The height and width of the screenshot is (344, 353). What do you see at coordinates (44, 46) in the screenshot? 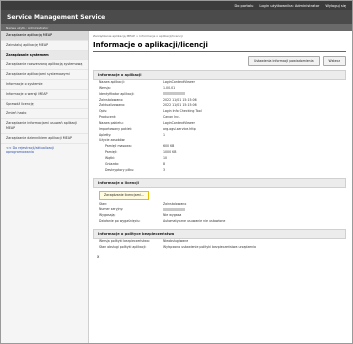
I see `sidebar-item-install-meap: Zainstaluj aplikację MEAP` at bounding box center [44, 46].